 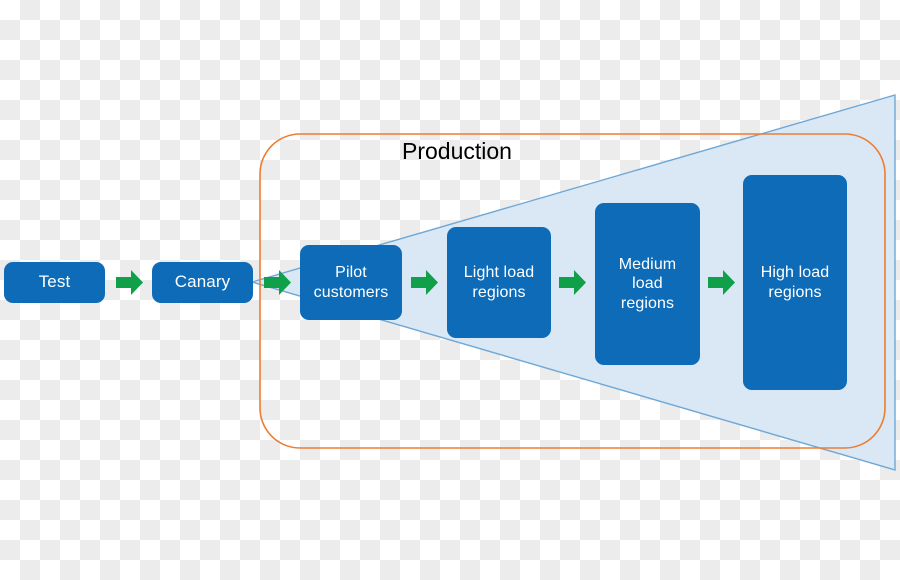 I want to click on stage-node-medium-load-regions: Medium load regions, so click(x=647, y=284).